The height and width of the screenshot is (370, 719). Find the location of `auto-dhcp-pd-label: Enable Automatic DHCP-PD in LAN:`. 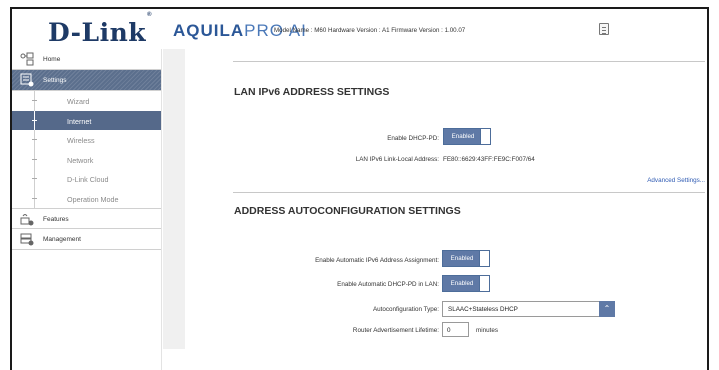

auto-dhcp-pd-label: Enable Automatic DHCP-PD in LAN: is located at coordinates (388, 284).